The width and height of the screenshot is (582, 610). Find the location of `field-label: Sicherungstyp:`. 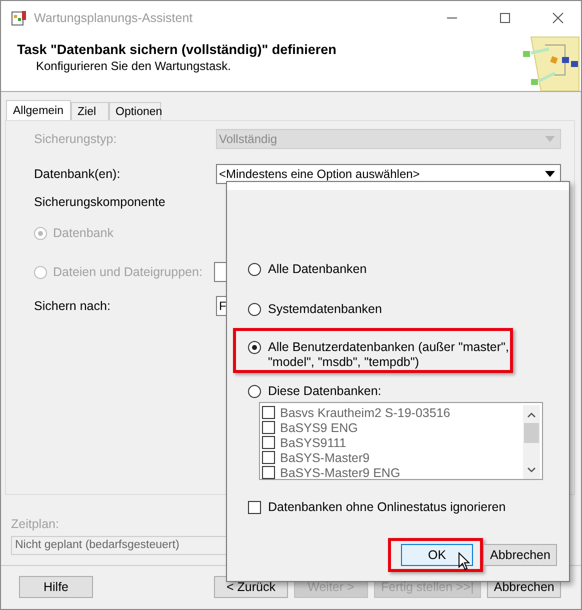

field-label: Sicherungstyp: is located at coordinates (76, 139).